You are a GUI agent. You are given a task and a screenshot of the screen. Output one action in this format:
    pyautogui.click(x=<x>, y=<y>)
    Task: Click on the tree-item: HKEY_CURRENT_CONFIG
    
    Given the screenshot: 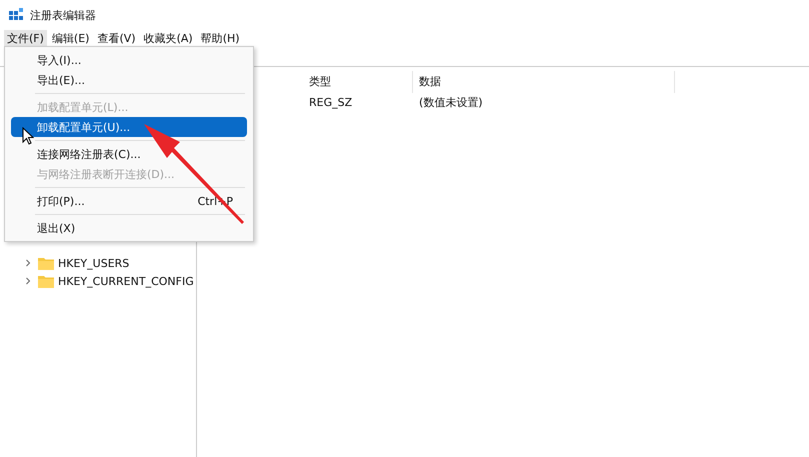 What is the action you would take?
    pyautogui.click(x=126, y=281)
    